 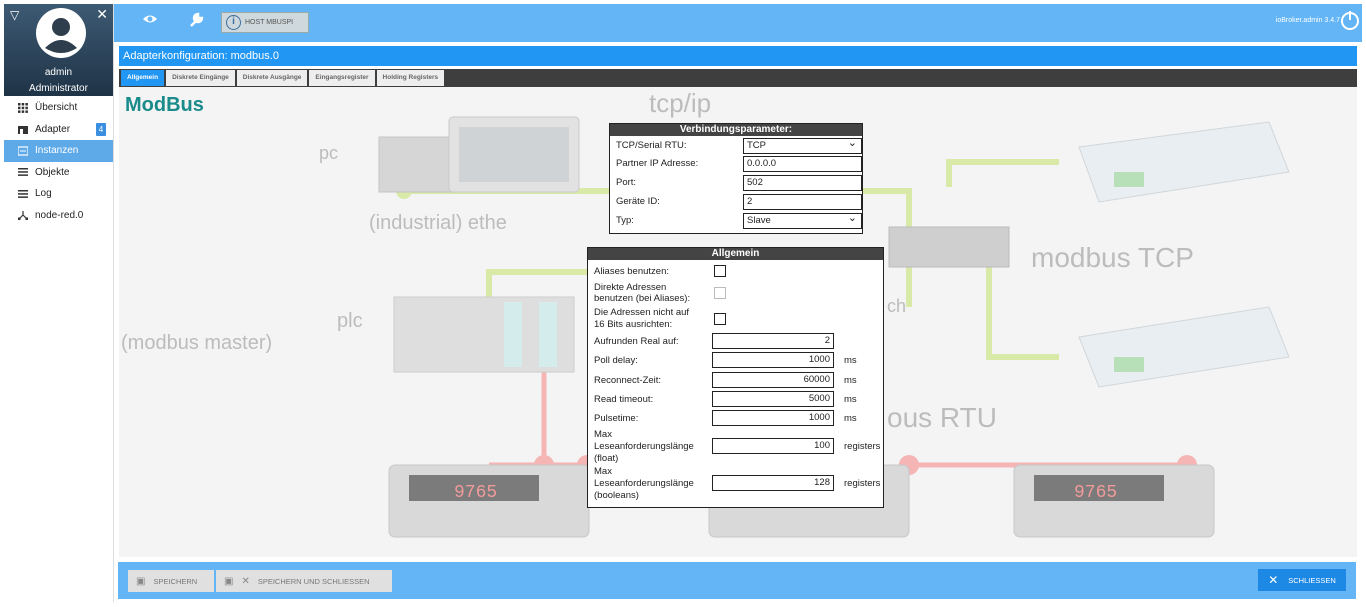 What do you see at coordinates (196, 343) in the screenshot?
I see `label-modbus-master: (modbus master)` at bounding box center [196, 343].